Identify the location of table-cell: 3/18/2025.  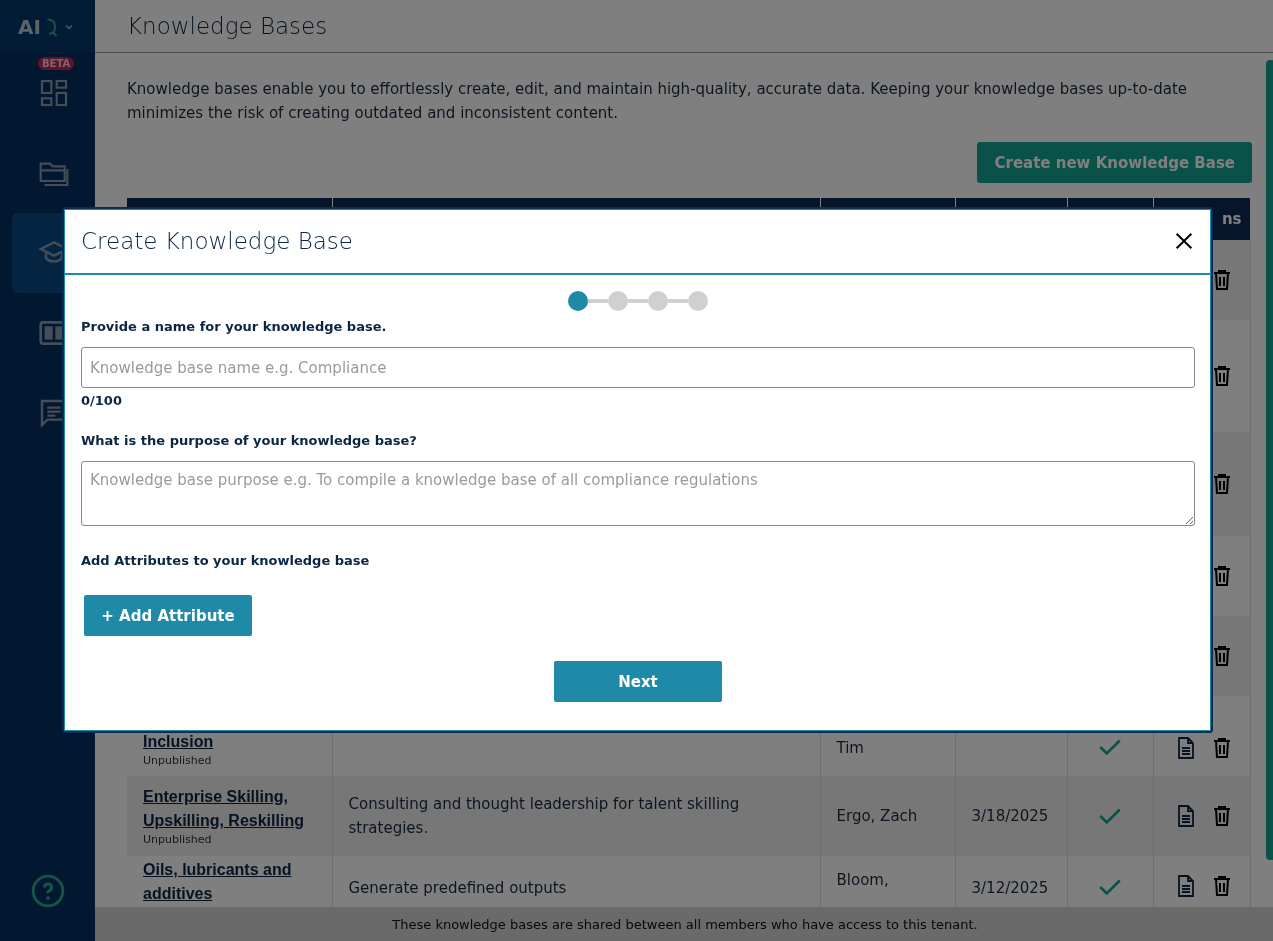
(1010, 816).